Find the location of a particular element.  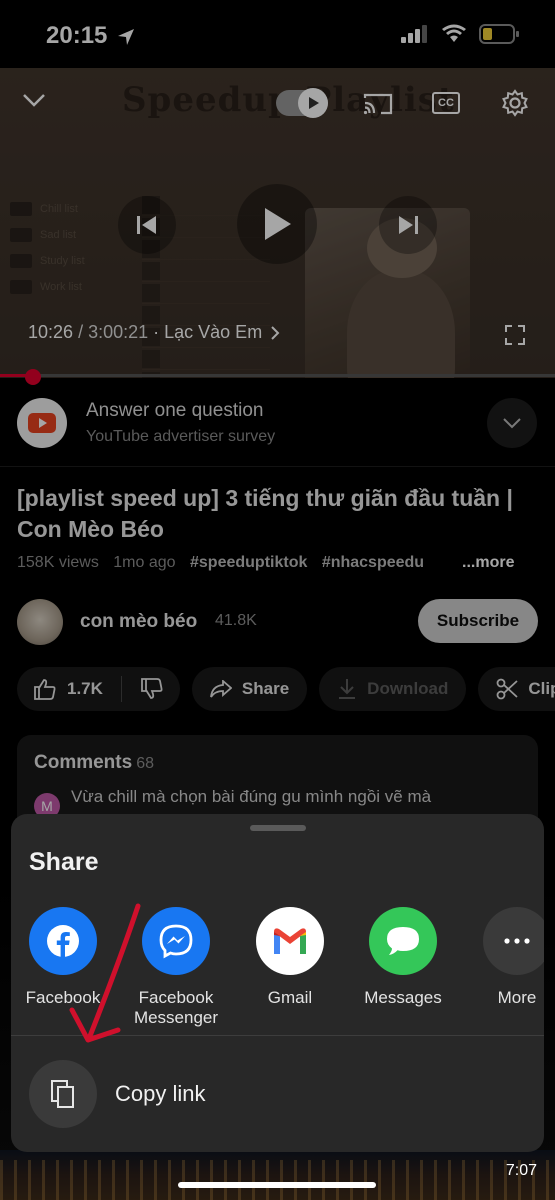

share-target-gmail: Gmail is located at coordinates (290, 957).